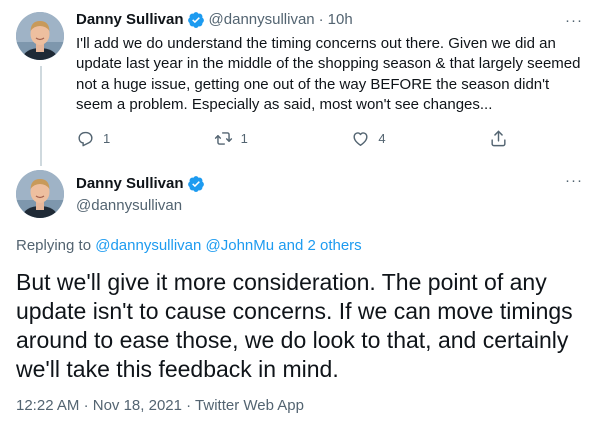  I want to click on reply-button: 1, so click(93, 138).